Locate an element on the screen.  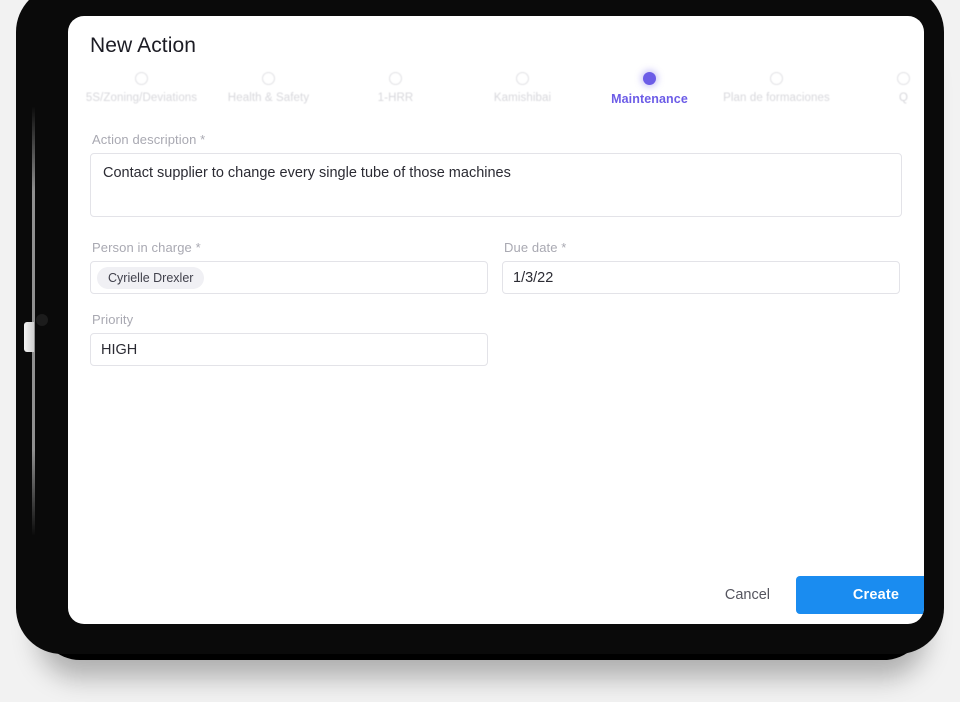
stepper-step-label: Plan de formaciones is located at coordinates (776, 98).